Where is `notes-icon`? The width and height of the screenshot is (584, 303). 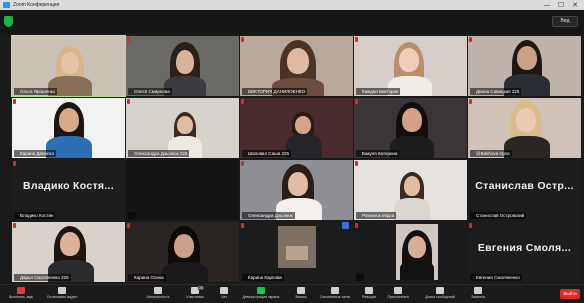
notes-icon is located at coordinates (478, 290).